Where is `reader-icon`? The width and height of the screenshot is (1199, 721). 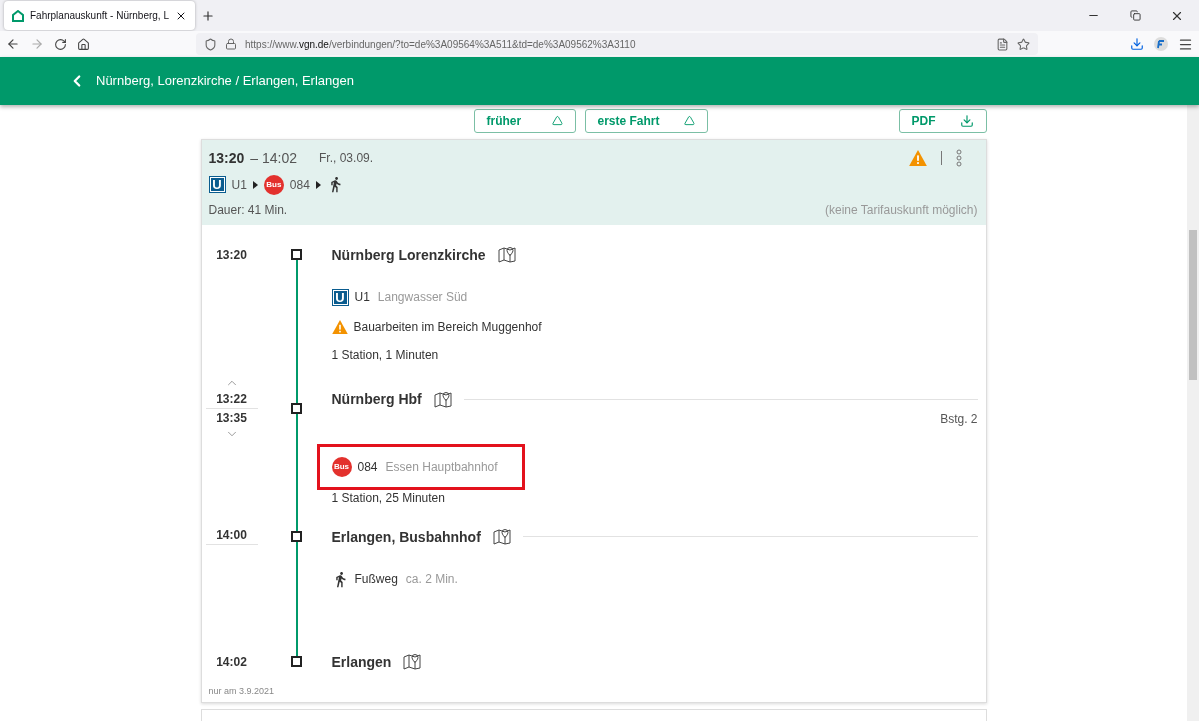 reader-icon is located at coordinates (1002, 44).